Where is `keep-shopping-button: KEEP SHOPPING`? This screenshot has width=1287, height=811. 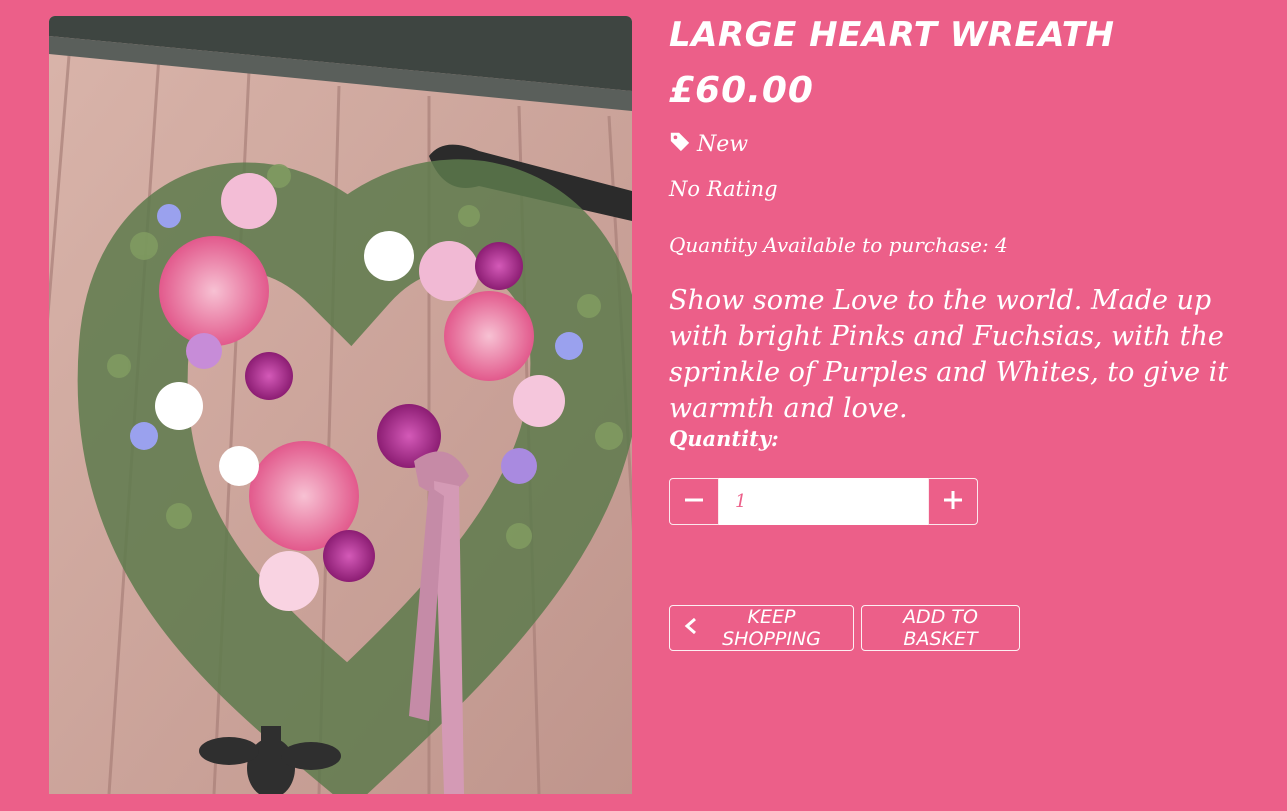
keep-shopping-button: KEEP SHOPPING is located at coordinates (761, 628).